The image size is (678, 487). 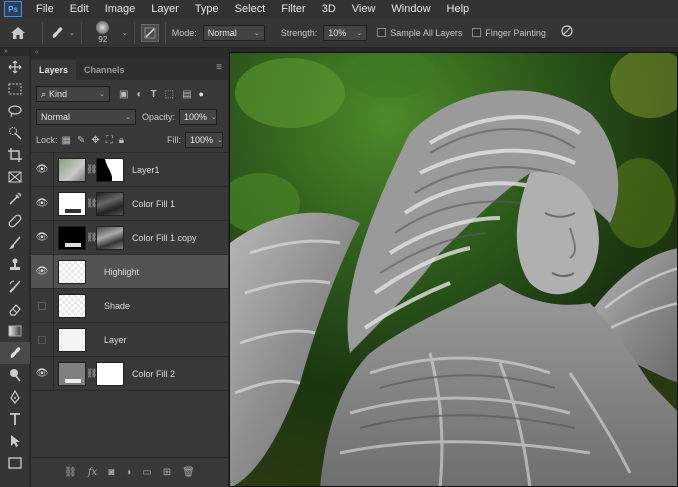 I want to click on rectangle-icon, so click(x=15, y=463).